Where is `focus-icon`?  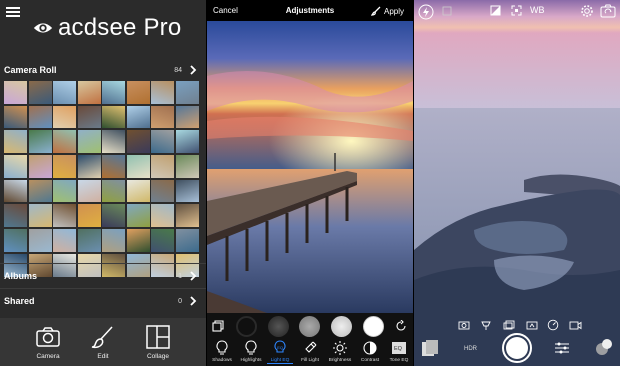
focus-icon is located at coordinates (516, 10).